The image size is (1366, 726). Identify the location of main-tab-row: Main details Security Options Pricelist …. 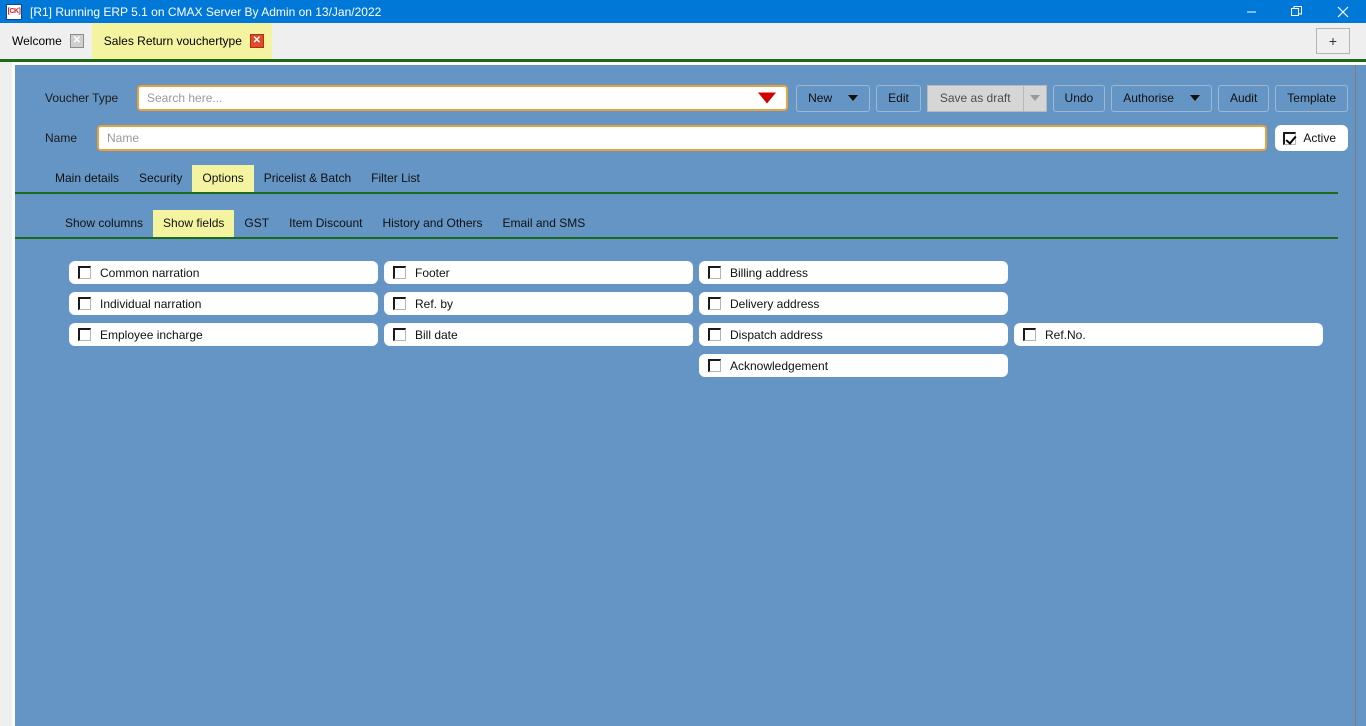
(676, 179).